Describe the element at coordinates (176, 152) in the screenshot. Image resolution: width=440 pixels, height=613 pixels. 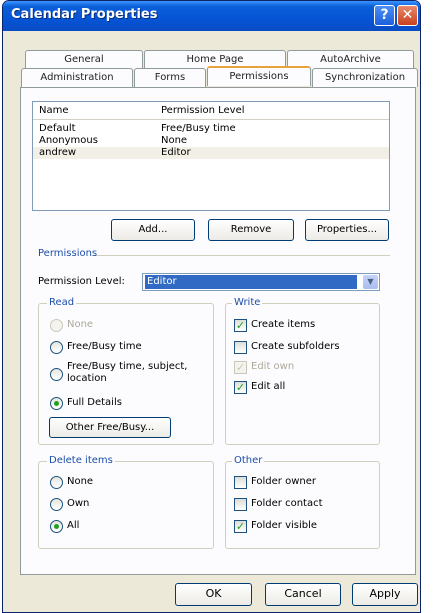
I see `list-item-level: Editor` at that location.